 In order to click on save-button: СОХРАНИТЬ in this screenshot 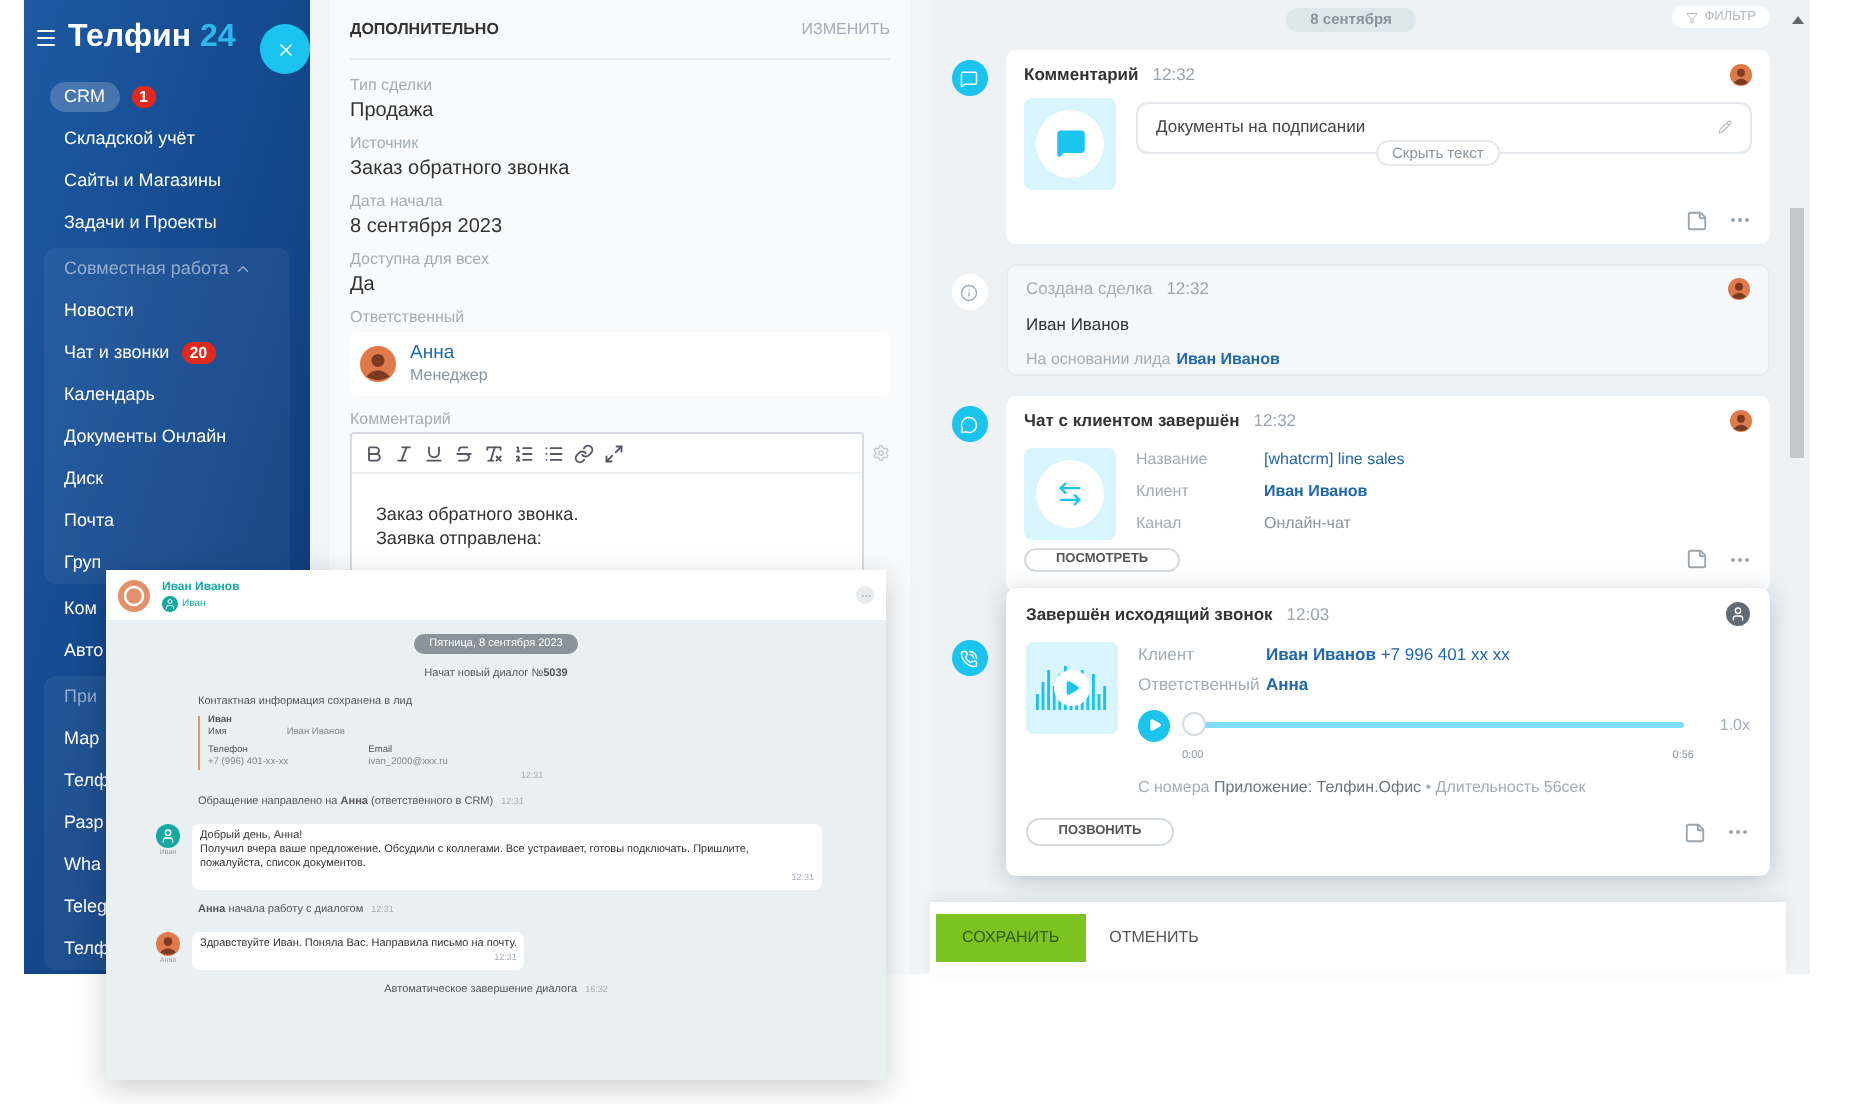, I will do `click(1011, 938)`.